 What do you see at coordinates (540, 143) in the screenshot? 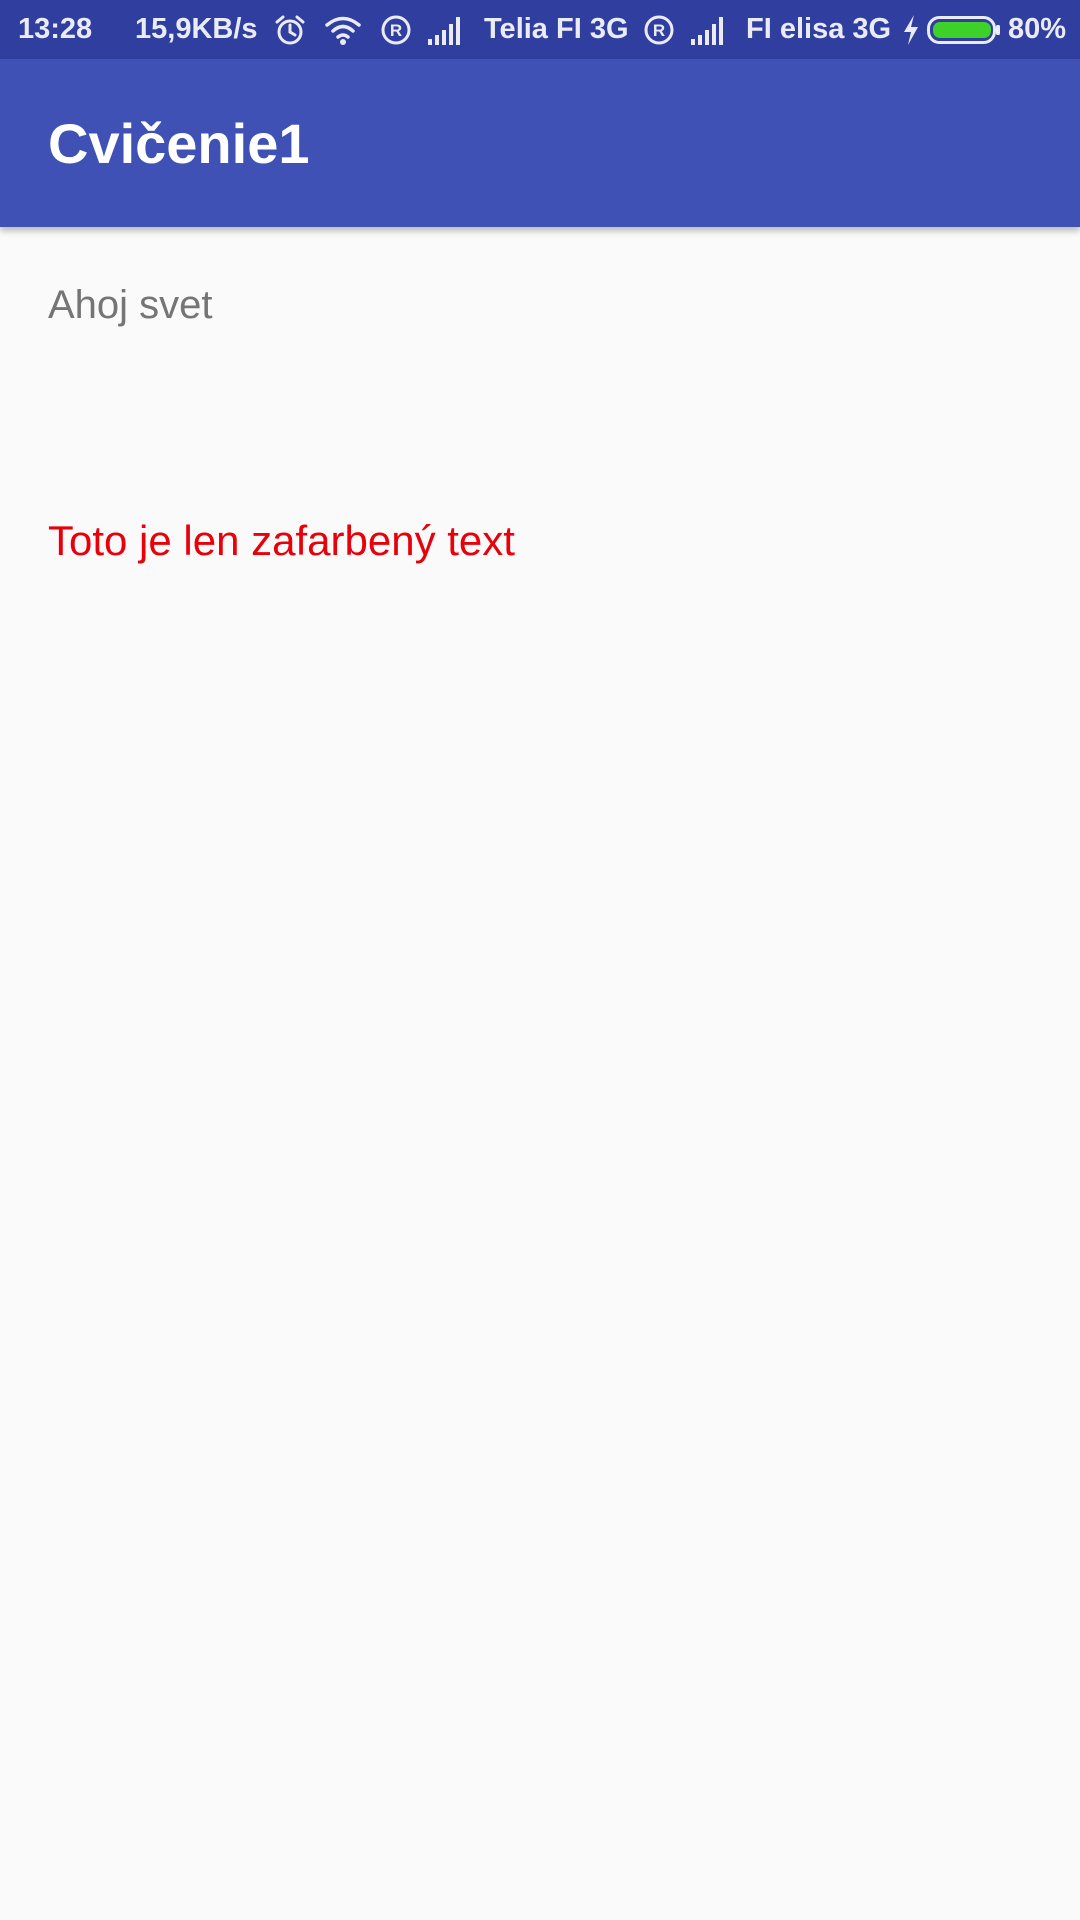
I see `app-bar: Cvičenie1` at bounding box center [540, 143].